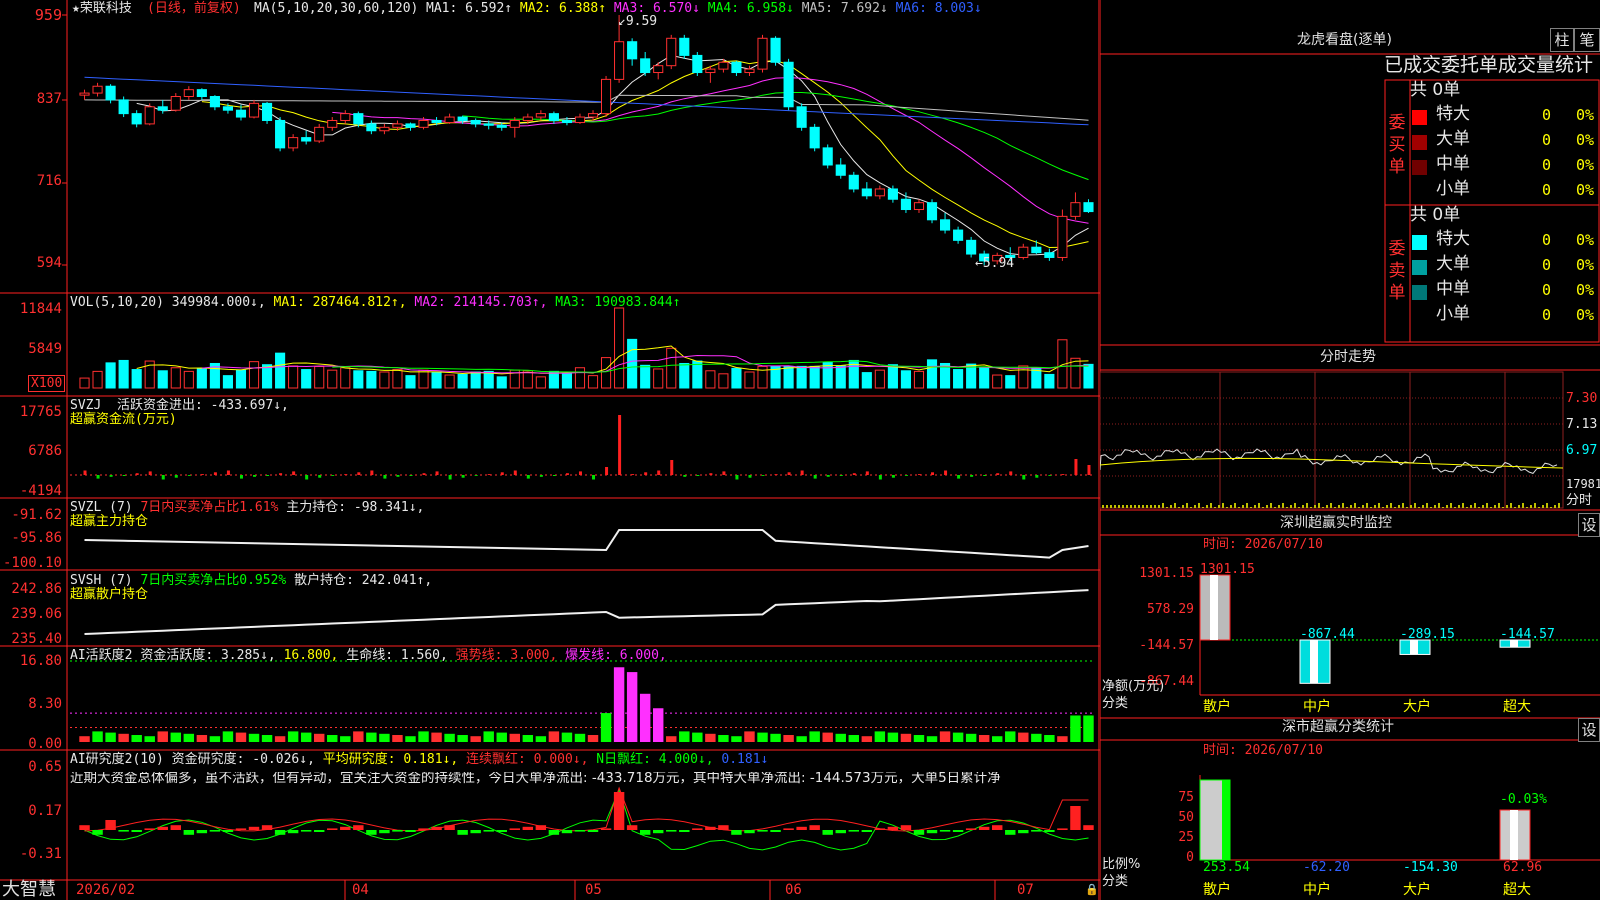 The image size is (1600, 900). Describe the element at coordinates (49, 99) in the screenshot. I see `main-y-tick: 837` at that location.